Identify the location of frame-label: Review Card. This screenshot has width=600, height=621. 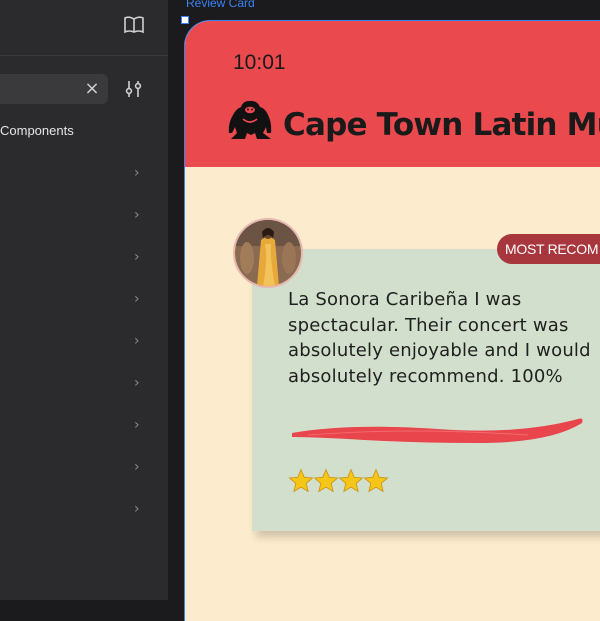
(220, 5).